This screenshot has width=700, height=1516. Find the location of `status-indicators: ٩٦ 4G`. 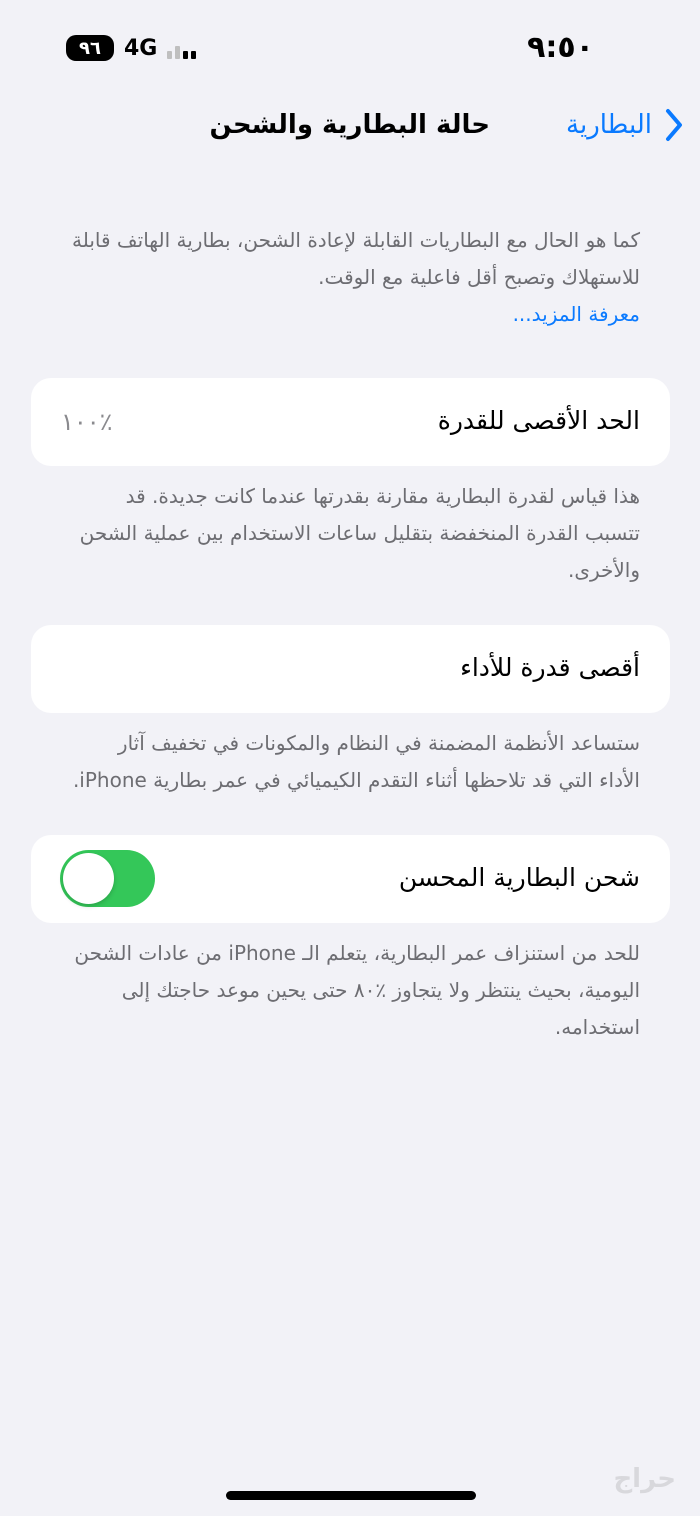

status-indicators: ٩٦ 4G is located at coordinates (131, 48).